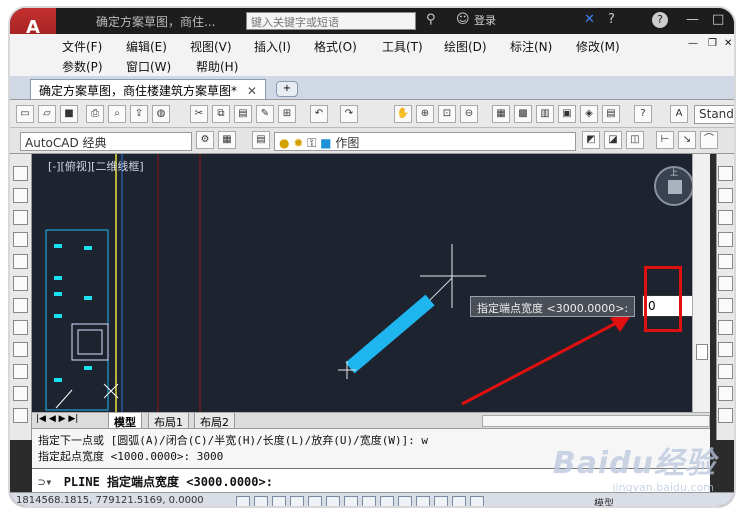 This screenshot has width=744, height=516. I want to click on copy-icon: ⧉, so click(221, 114).